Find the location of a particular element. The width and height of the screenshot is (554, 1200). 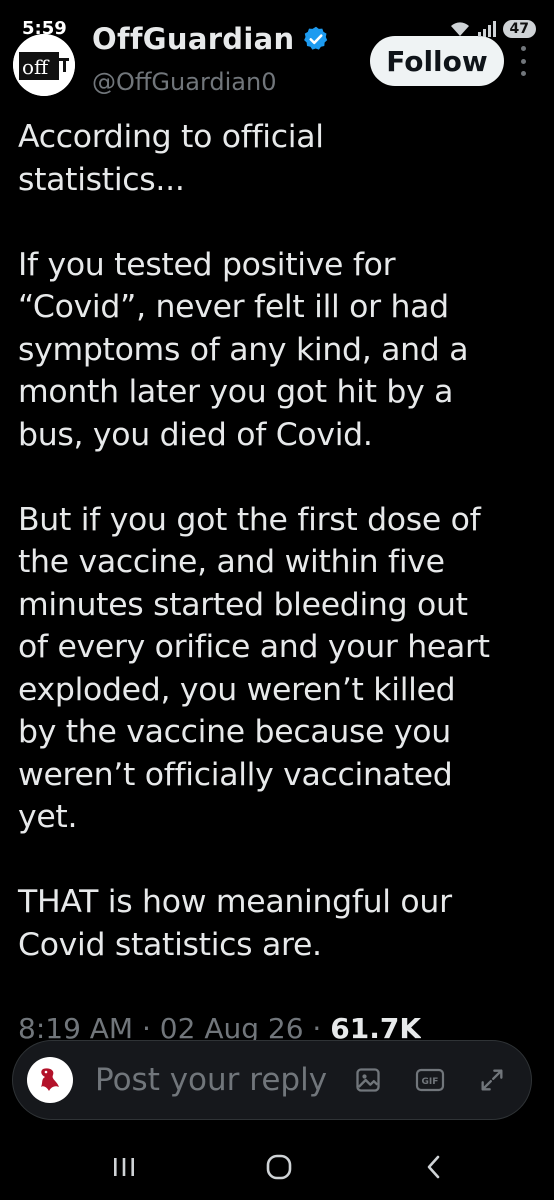

reply-composer: Post your reply GIF is located at coordinates (272, 1080).